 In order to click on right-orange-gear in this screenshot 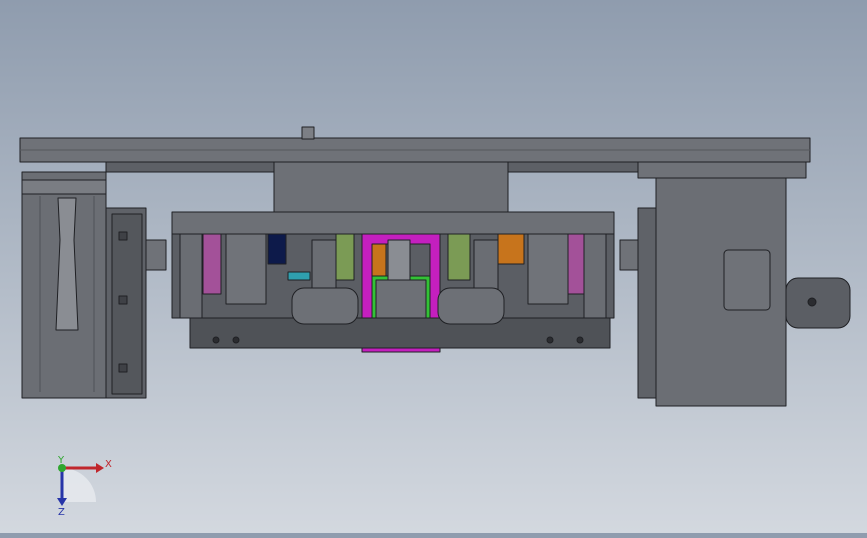, I will do `click(511, 249)`.